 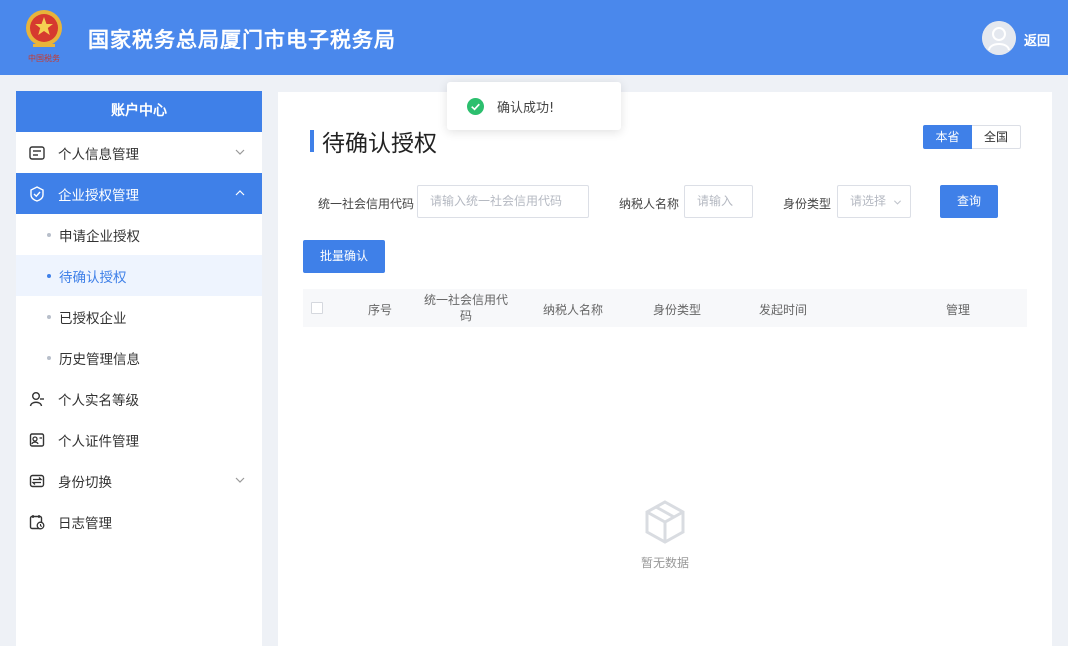 I want to click on toast-message: 确认成功!, so click(x=526, y=108).